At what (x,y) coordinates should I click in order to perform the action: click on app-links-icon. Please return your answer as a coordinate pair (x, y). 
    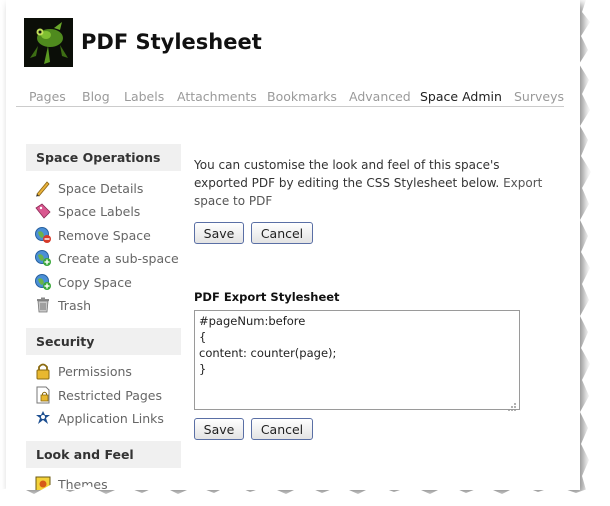
    Looking at the image, I should click on (43, 418).